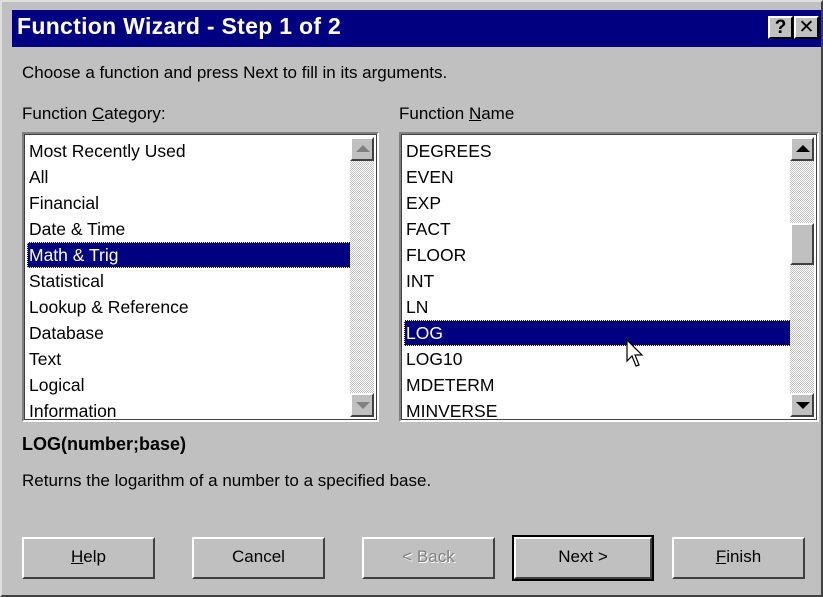  I want to click on function-category-label: Function Category:, so click(94, 114).